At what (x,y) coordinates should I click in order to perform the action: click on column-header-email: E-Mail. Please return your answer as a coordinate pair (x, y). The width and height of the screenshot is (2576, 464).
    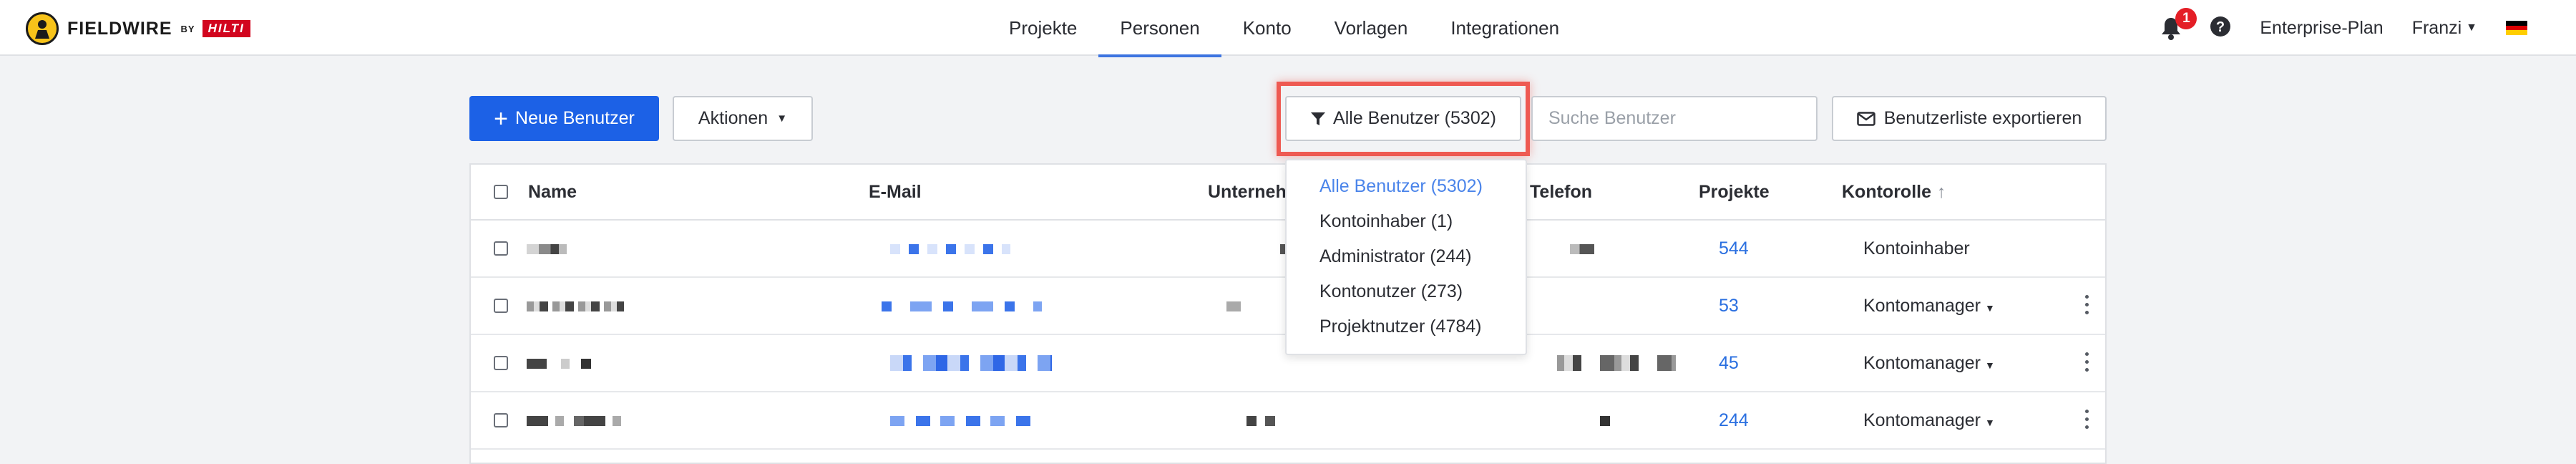
    Looking at the image, I should click on (895, 192).